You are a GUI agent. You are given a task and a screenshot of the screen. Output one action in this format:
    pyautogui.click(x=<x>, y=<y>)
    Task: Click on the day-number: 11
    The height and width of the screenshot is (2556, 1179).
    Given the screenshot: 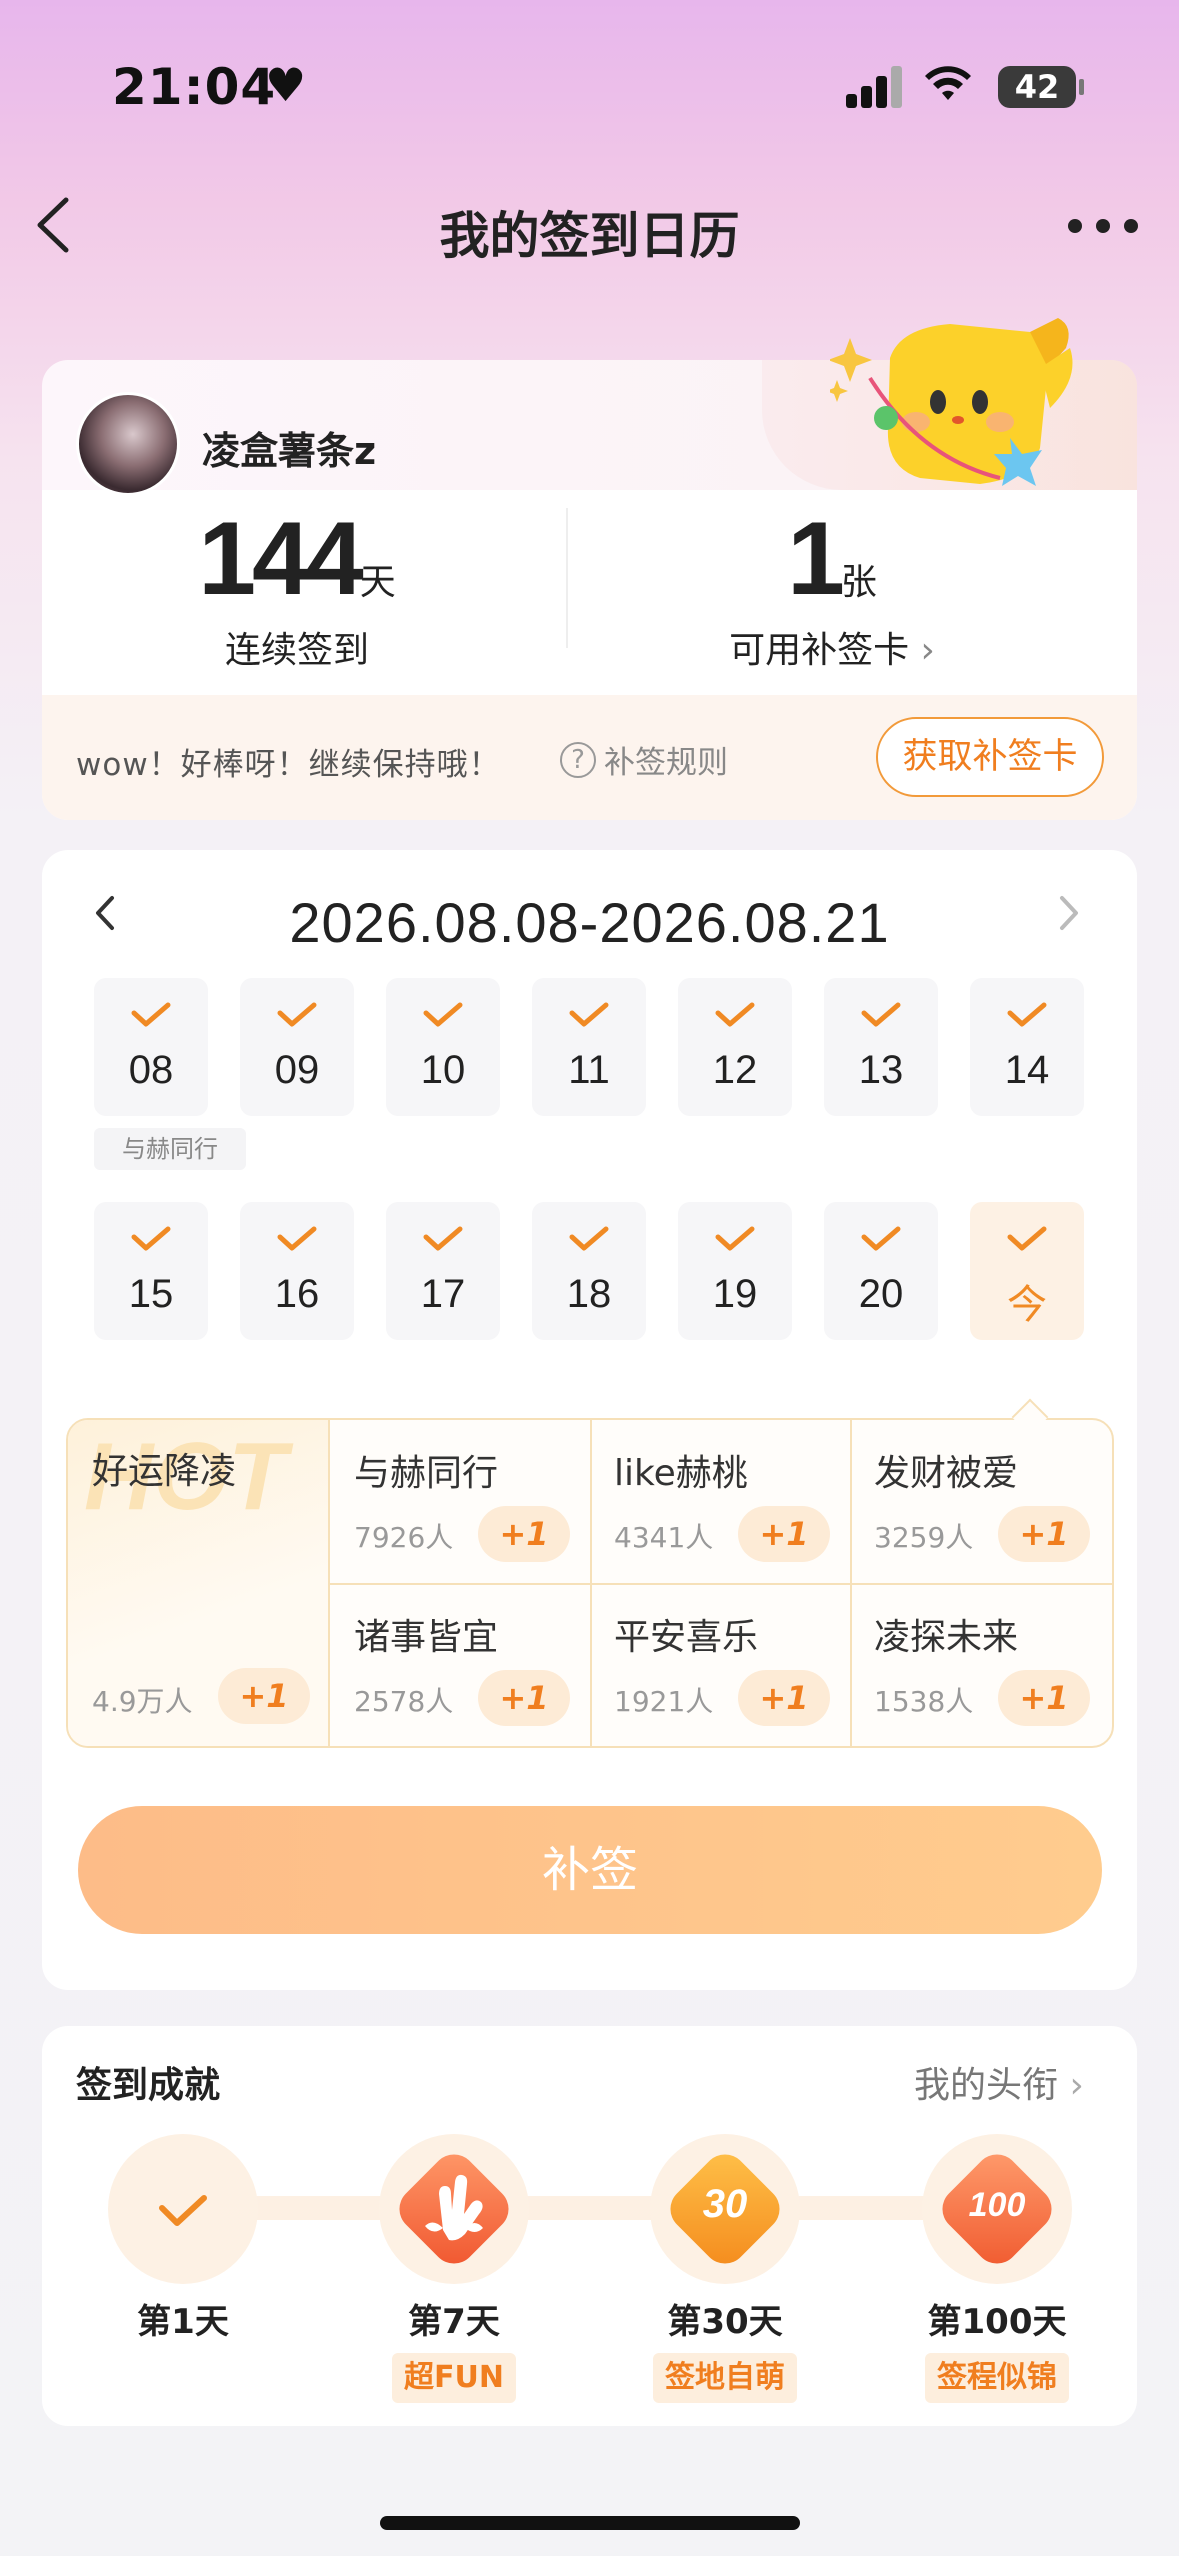 What is the action you would take?
    pyautogui.click(x=589, y=1070)
    